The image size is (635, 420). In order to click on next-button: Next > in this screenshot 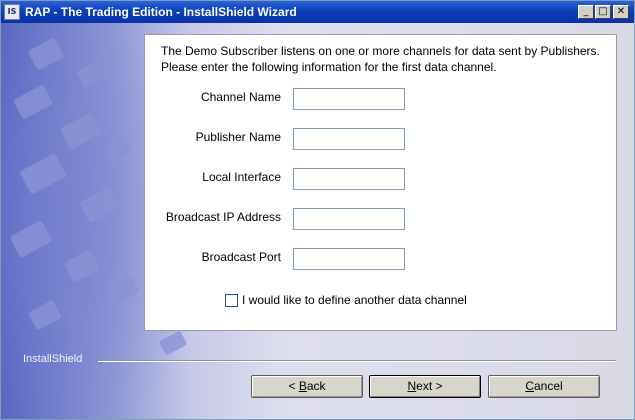, I will do `click(425, 386)`.